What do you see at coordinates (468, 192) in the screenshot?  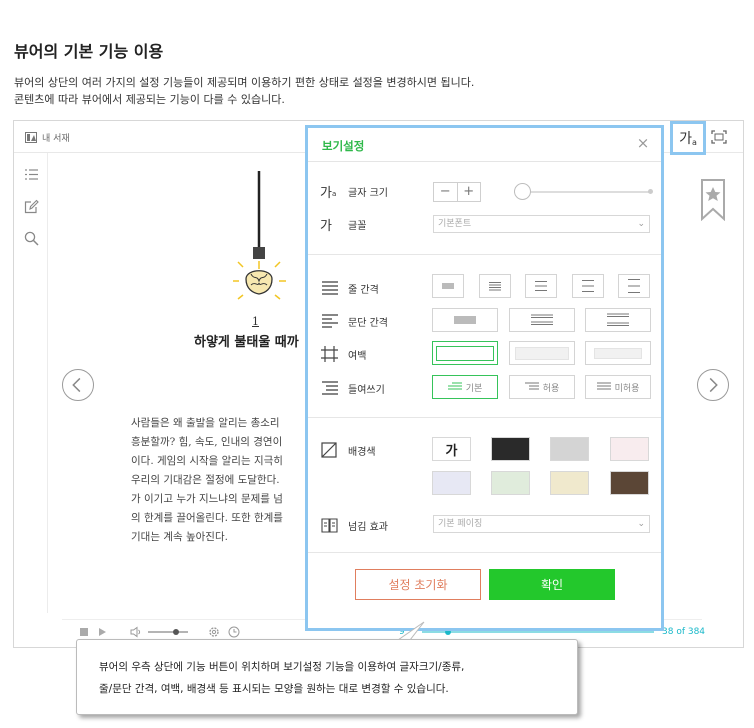 I see `font-size-increase-button: +` at bounding box center [468, 192].